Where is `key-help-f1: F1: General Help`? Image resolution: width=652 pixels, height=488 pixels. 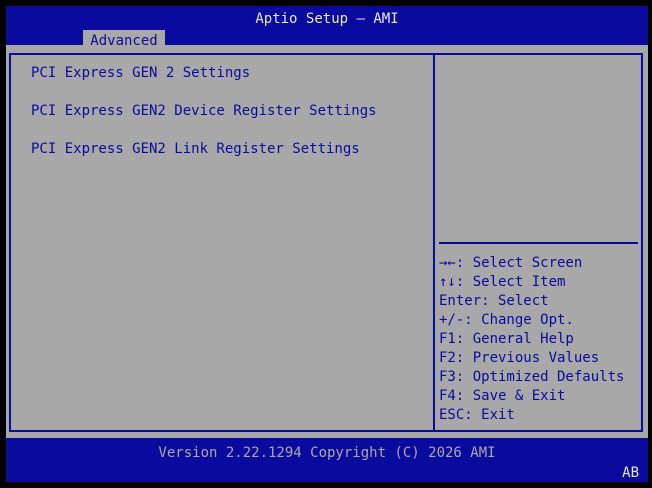 key-help-f1: F1: General Help is located at coordinates (506, 339).